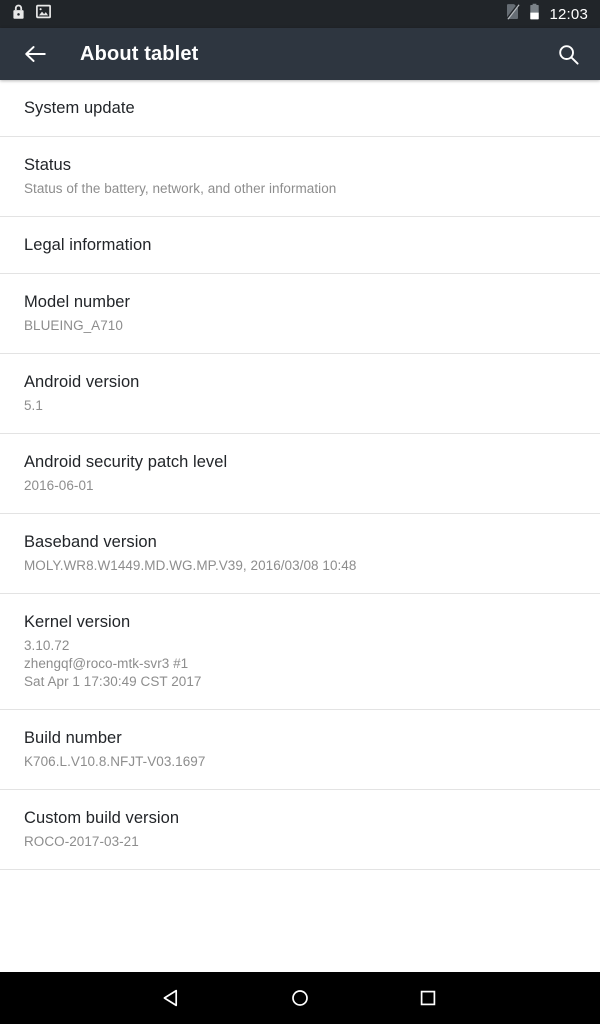 This screenshot has height=1024, width=600. Describe the element at coordinates (73, 738) in the screenshot. I see `list-item-title: Build number` at that location.